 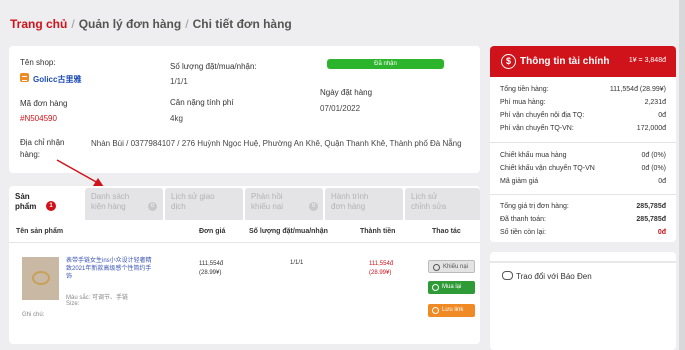 What do you see at coordinates (33, 315) in the screenshot?
I see `product-note: Ghi chú:` at bounding box center [33, 315].